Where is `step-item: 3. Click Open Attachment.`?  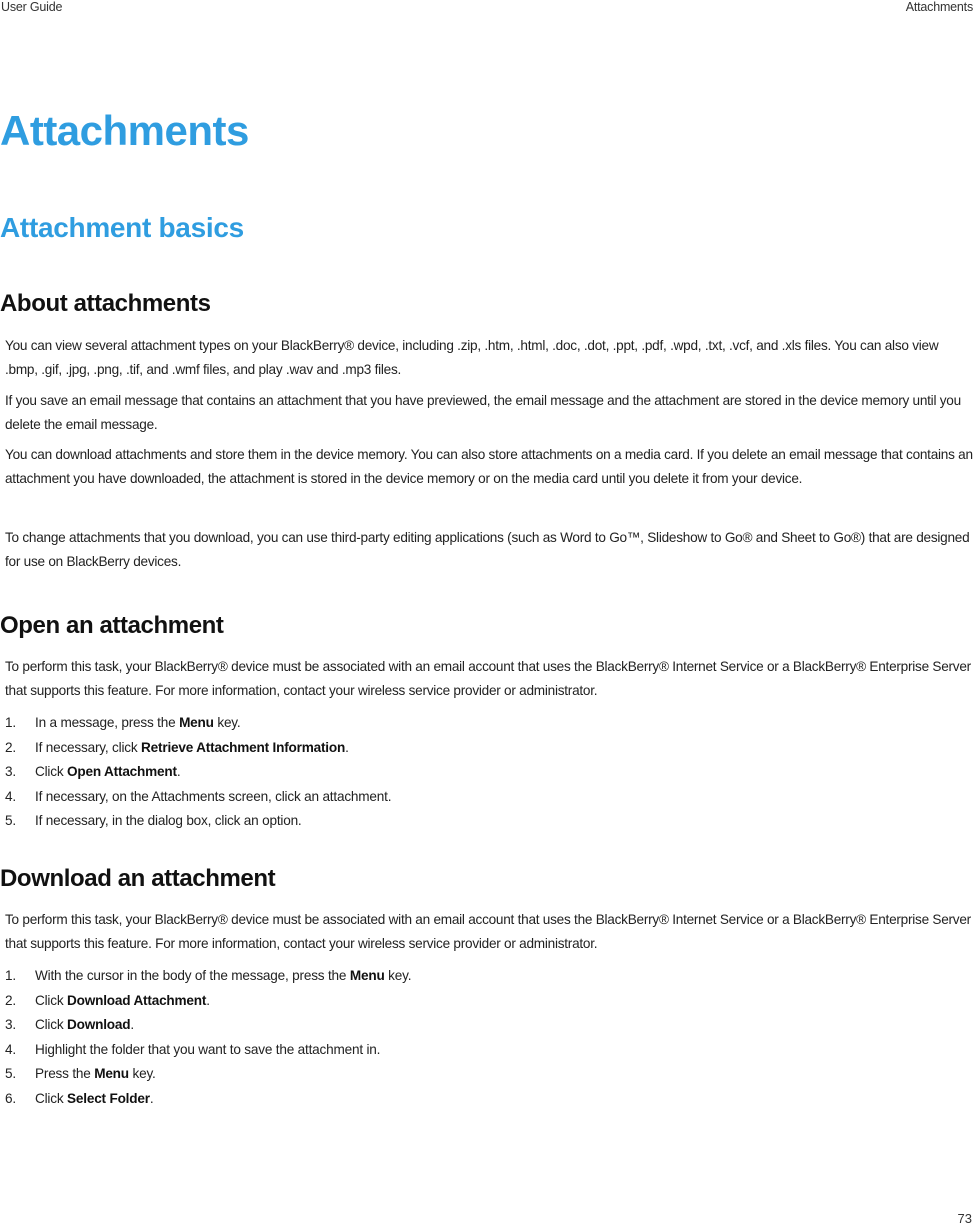
step-item: 3. Click Open Attachment. is located at coordinates (198, 772).